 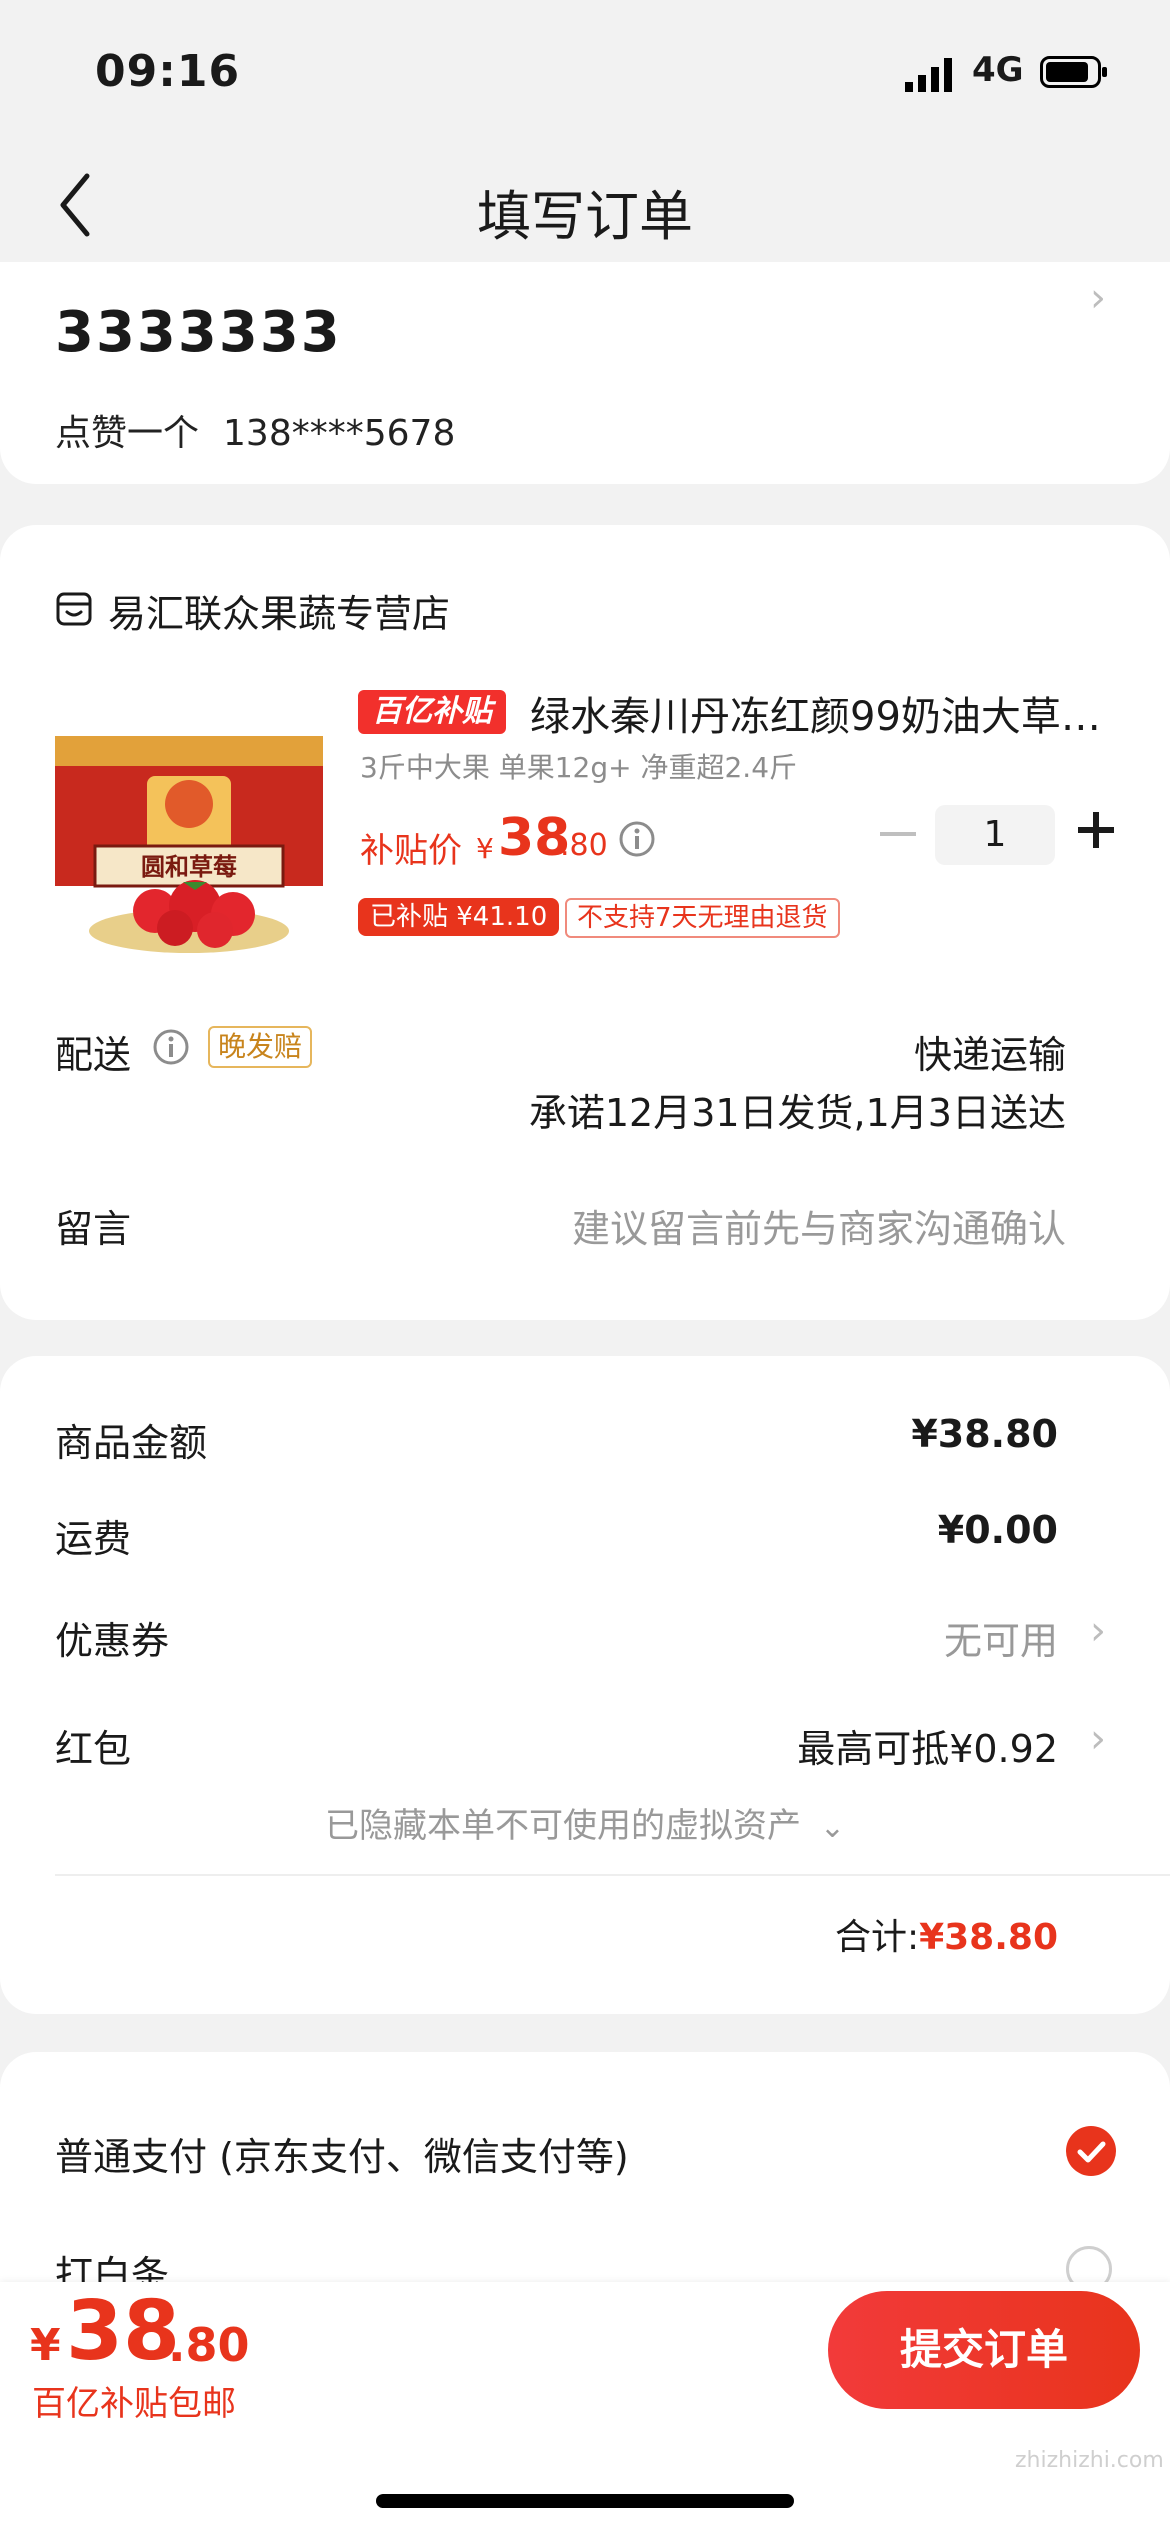 What do you see at coordinates (797, 1113) in the screenshot?
I see `delivery-promise: 承诺12月31日发货,1月3日送达` at bounding box center [797, 1113].